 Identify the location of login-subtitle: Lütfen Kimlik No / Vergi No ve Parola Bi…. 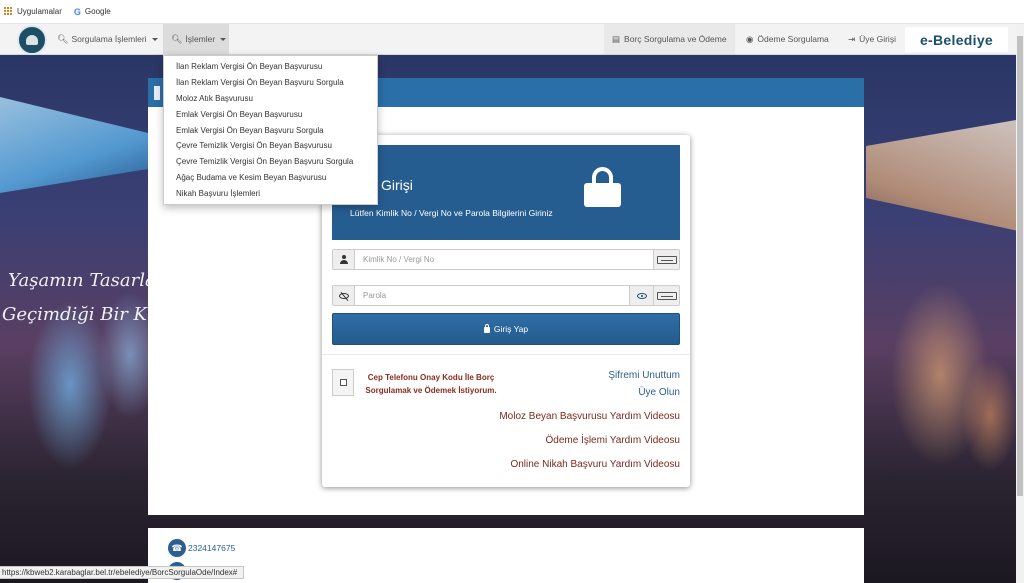
(451, 213).